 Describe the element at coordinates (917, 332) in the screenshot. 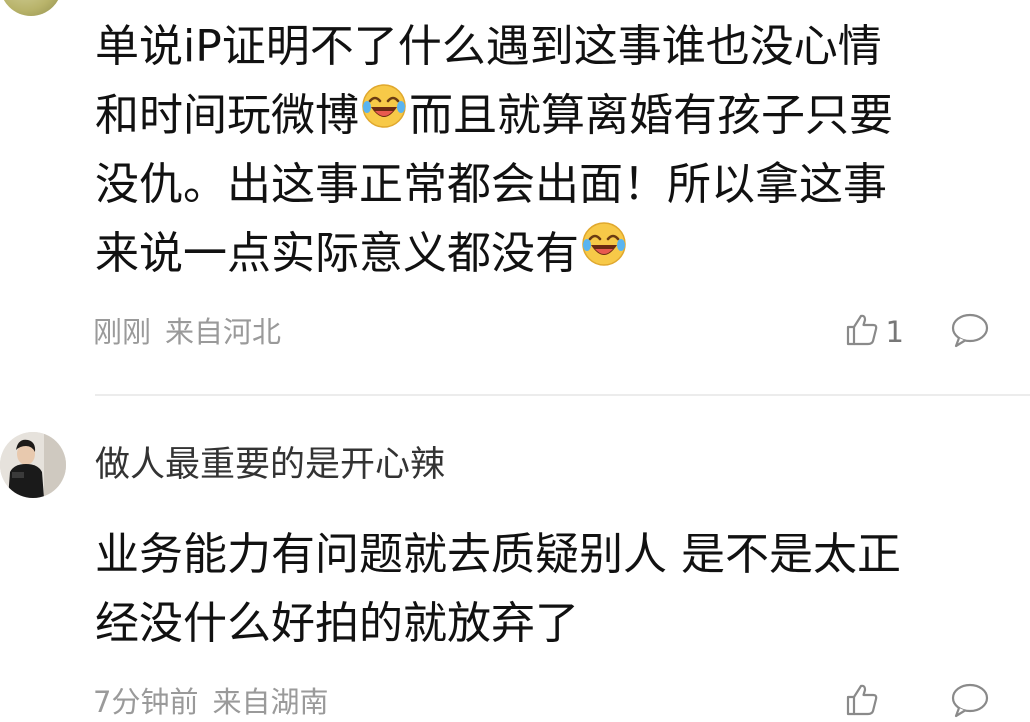

I see `comment-actions: 1` at that location.